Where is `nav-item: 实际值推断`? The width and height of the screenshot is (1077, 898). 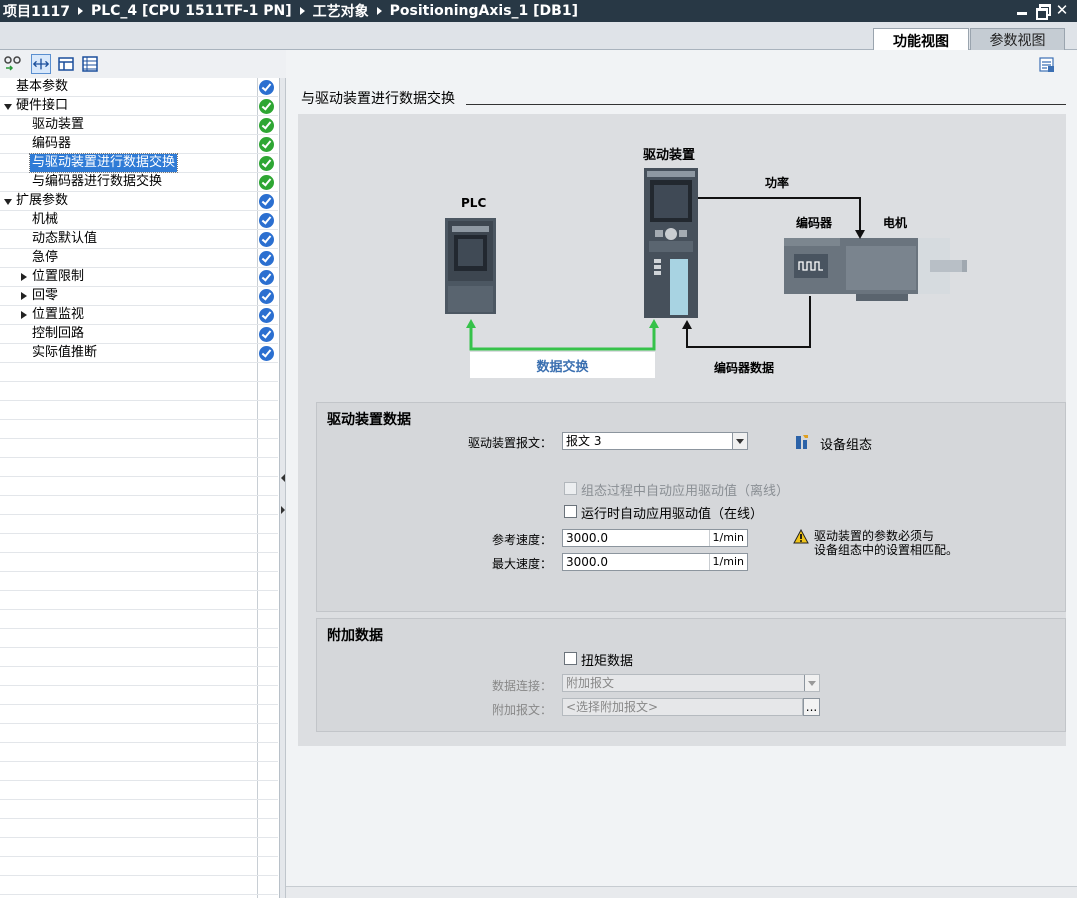
nav-item: 实际值推断 is located at coordinates (139, 353).